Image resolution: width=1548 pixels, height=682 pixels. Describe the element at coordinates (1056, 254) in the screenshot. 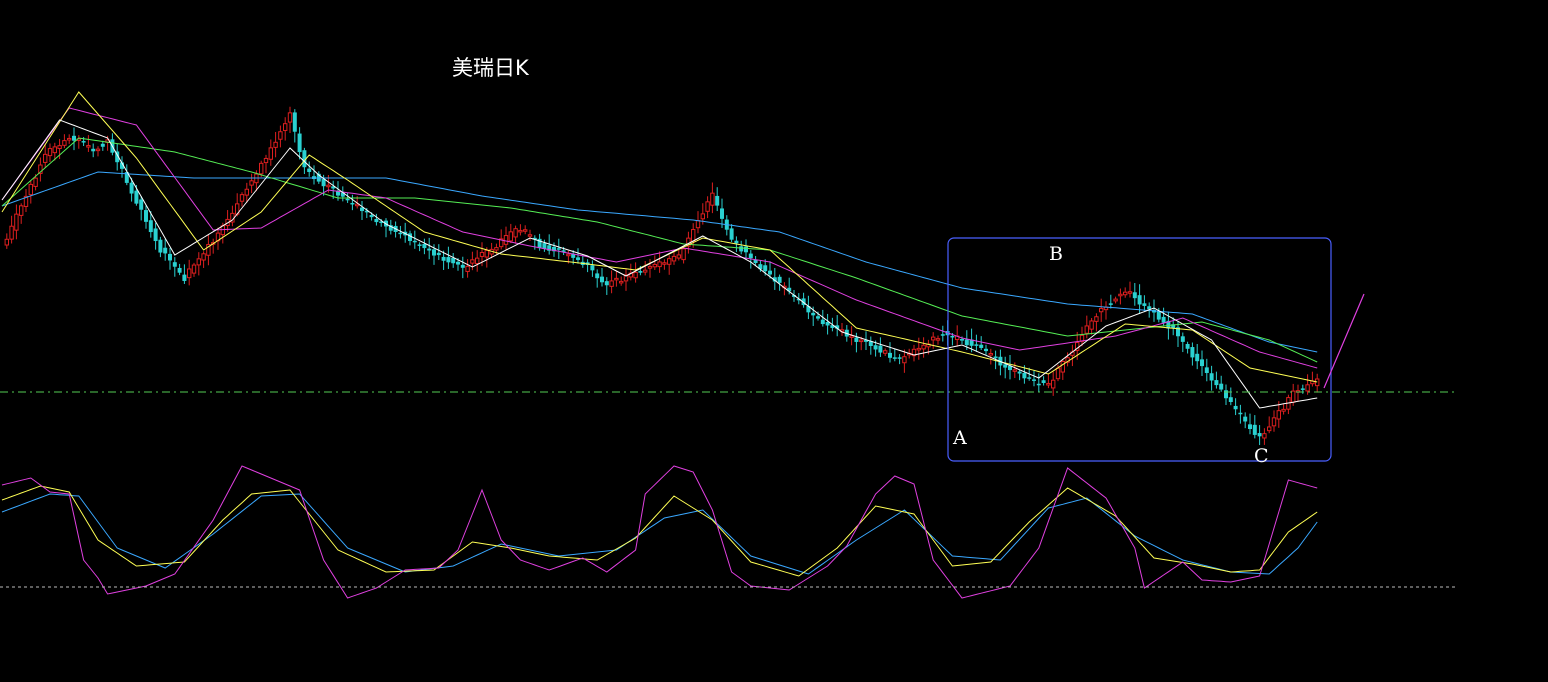

I see `point-b-label: B` at that location.